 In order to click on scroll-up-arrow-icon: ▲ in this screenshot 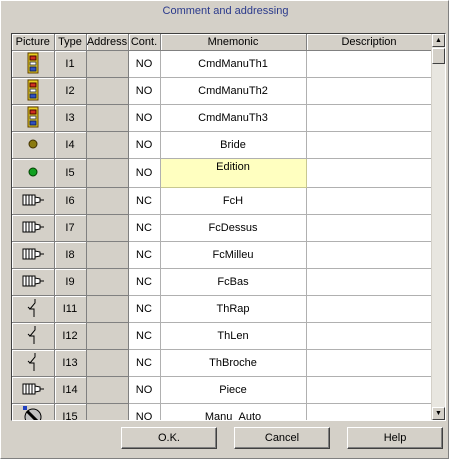, I will do `click(438, 40)`.